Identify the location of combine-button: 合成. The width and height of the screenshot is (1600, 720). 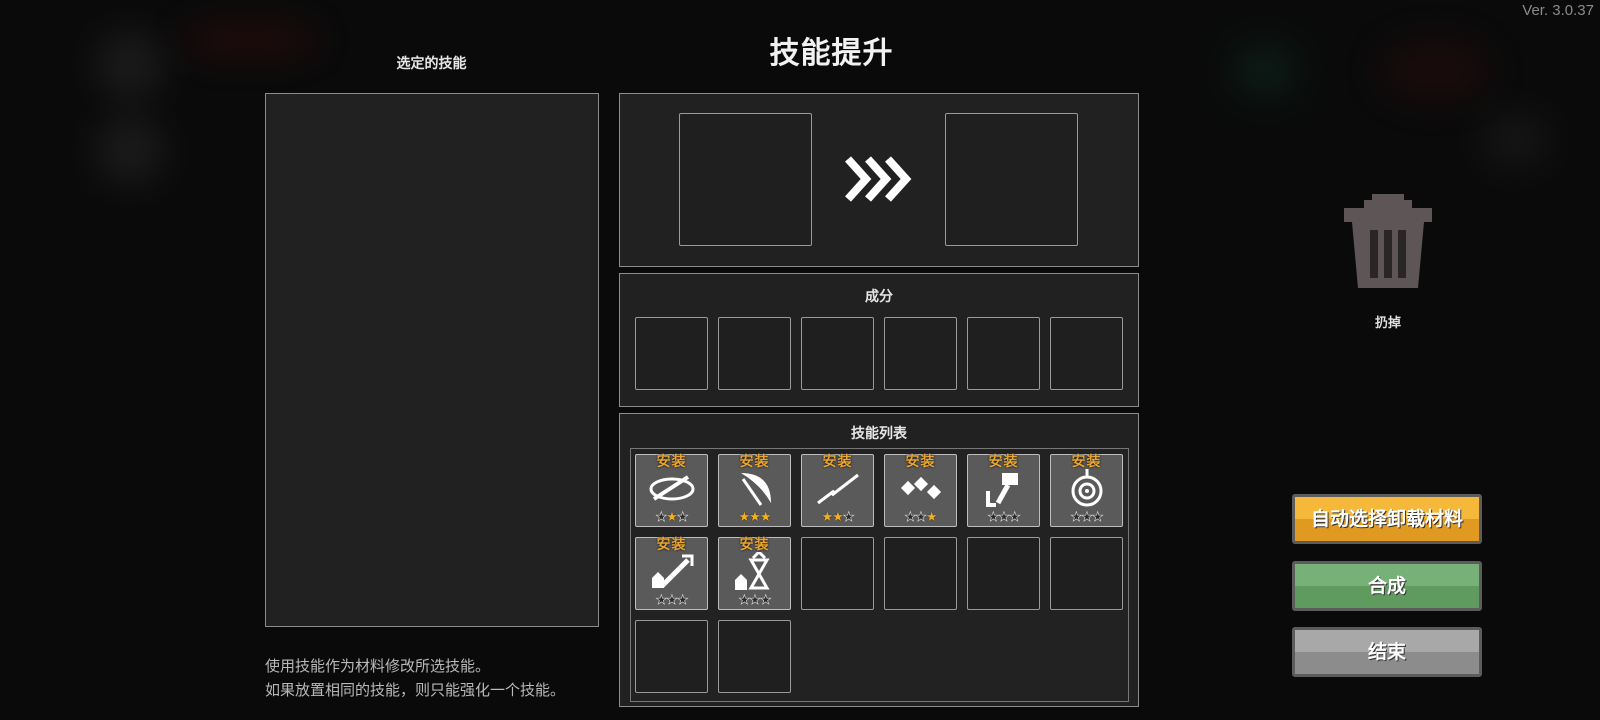
(1387, 586).